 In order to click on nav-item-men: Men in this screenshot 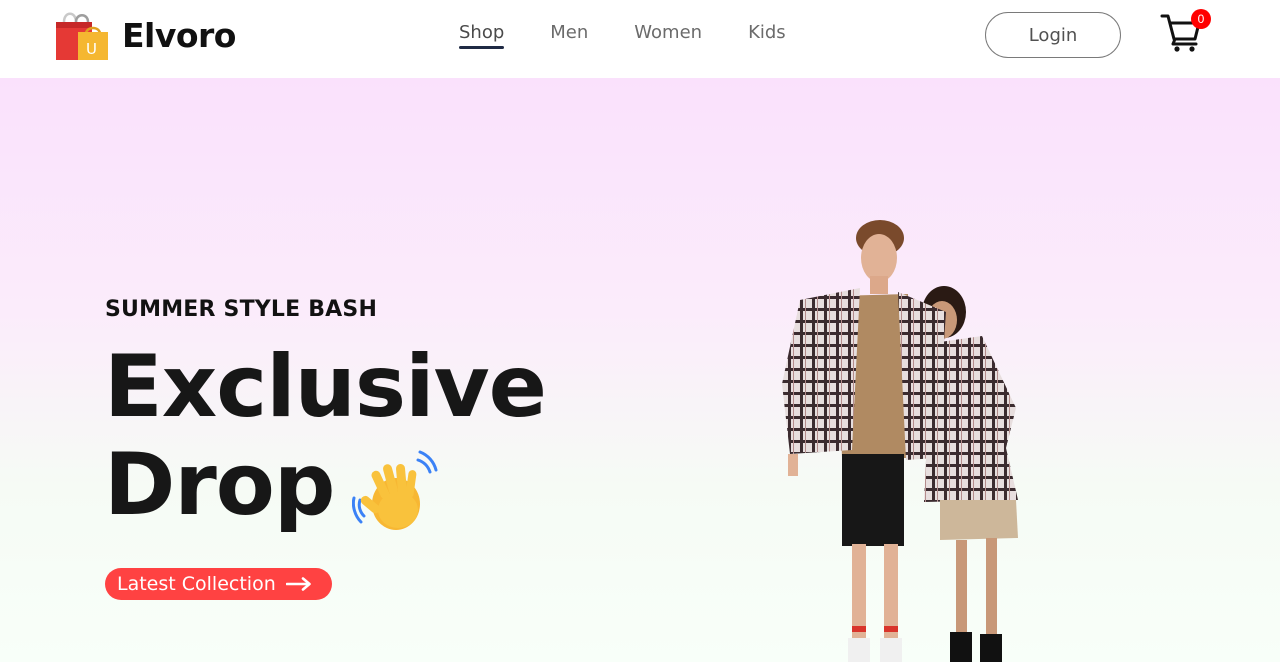, I will do `click(569, 34)`.